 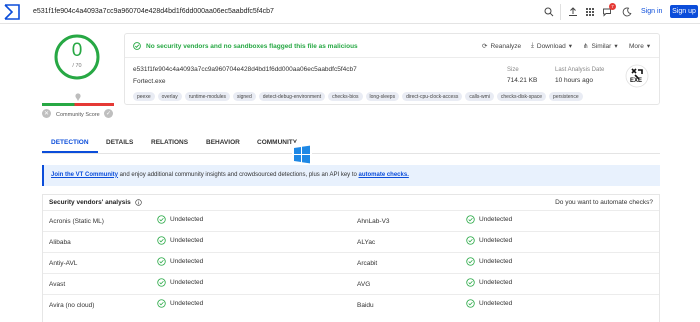 What do you see at coordinates (207, 96) in the screenshot?
I see `file-tag: runtime-modules` at bounding box center [207, 96].